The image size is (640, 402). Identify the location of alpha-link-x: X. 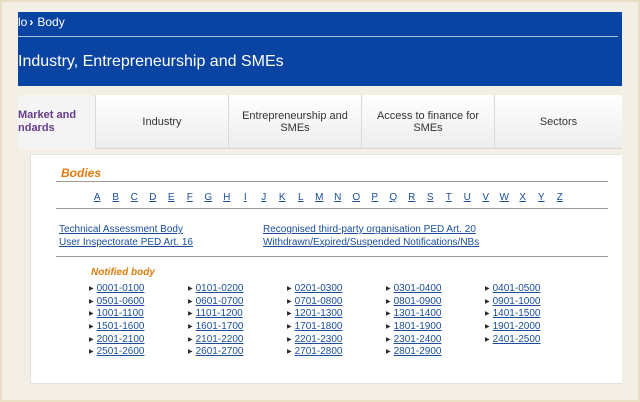
(523, 197).